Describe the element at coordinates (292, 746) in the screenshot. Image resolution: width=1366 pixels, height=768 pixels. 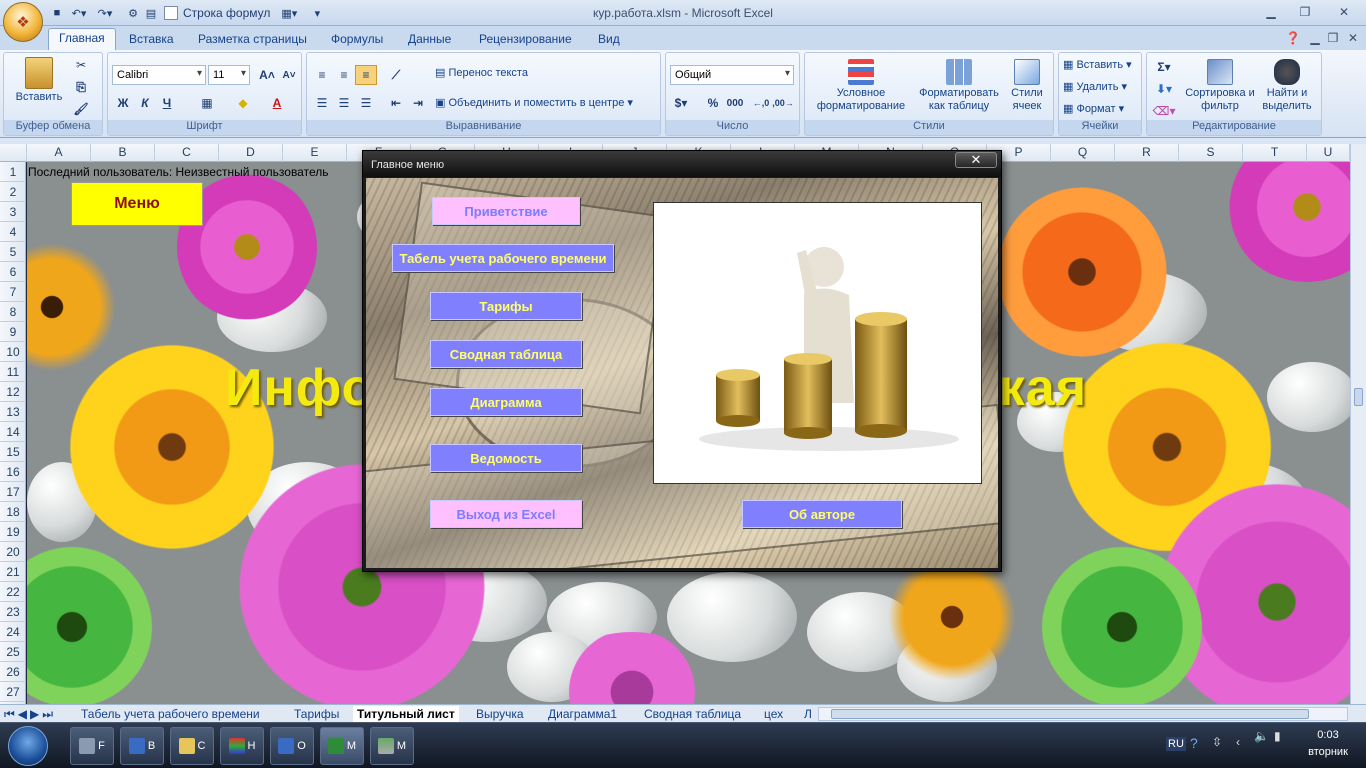
I see `taskbar-item: О` at that location.